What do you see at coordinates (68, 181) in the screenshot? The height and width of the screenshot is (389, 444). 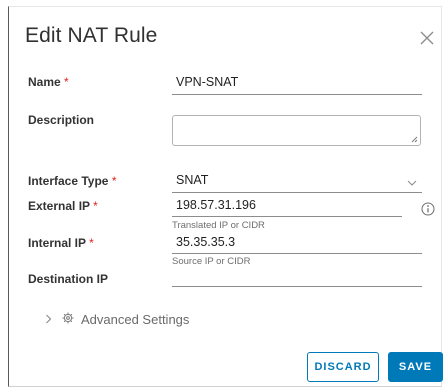 I see `interface-type-label-text: Interface Type` at bounding box center [68, 181].